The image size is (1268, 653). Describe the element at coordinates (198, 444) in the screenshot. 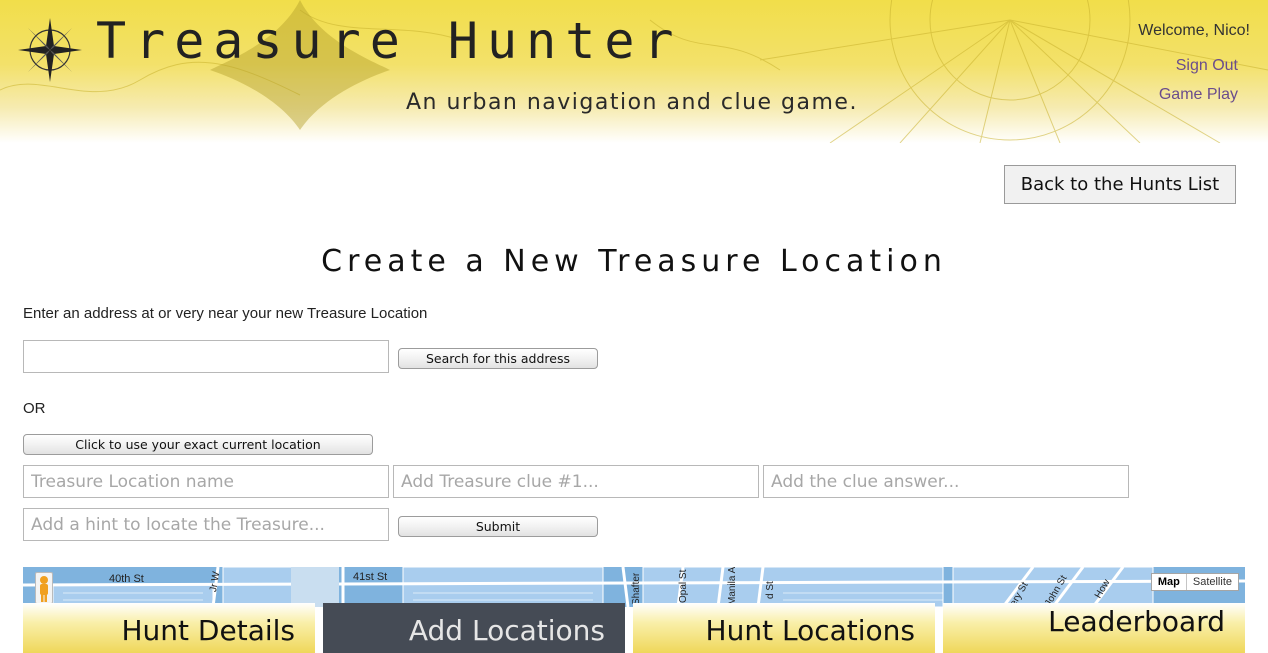

I see `use-current-location-button: Click to use your exact current location` at that location.